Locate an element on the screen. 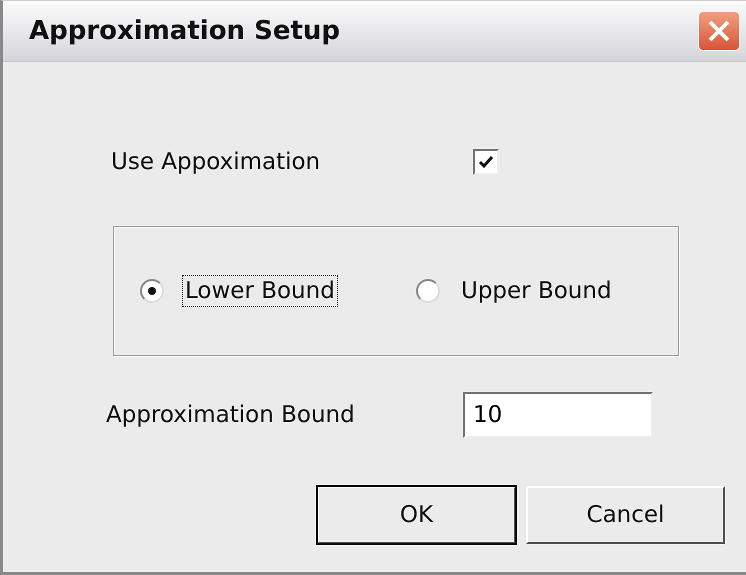  dialog-button: Cancel is located at coordinates (625, 515).